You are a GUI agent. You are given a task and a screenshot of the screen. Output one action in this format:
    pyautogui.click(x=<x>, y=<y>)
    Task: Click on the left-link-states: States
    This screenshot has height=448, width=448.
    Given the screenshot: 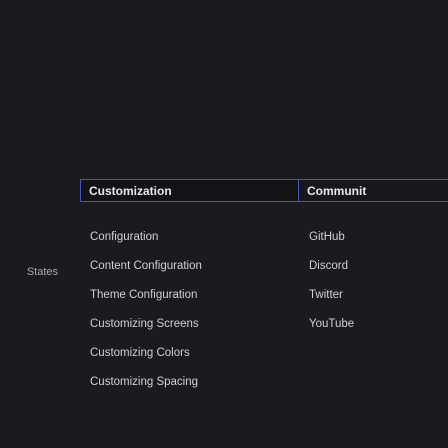 What is the action you would take?
    pyautogui.click(x=42, y=272)
    